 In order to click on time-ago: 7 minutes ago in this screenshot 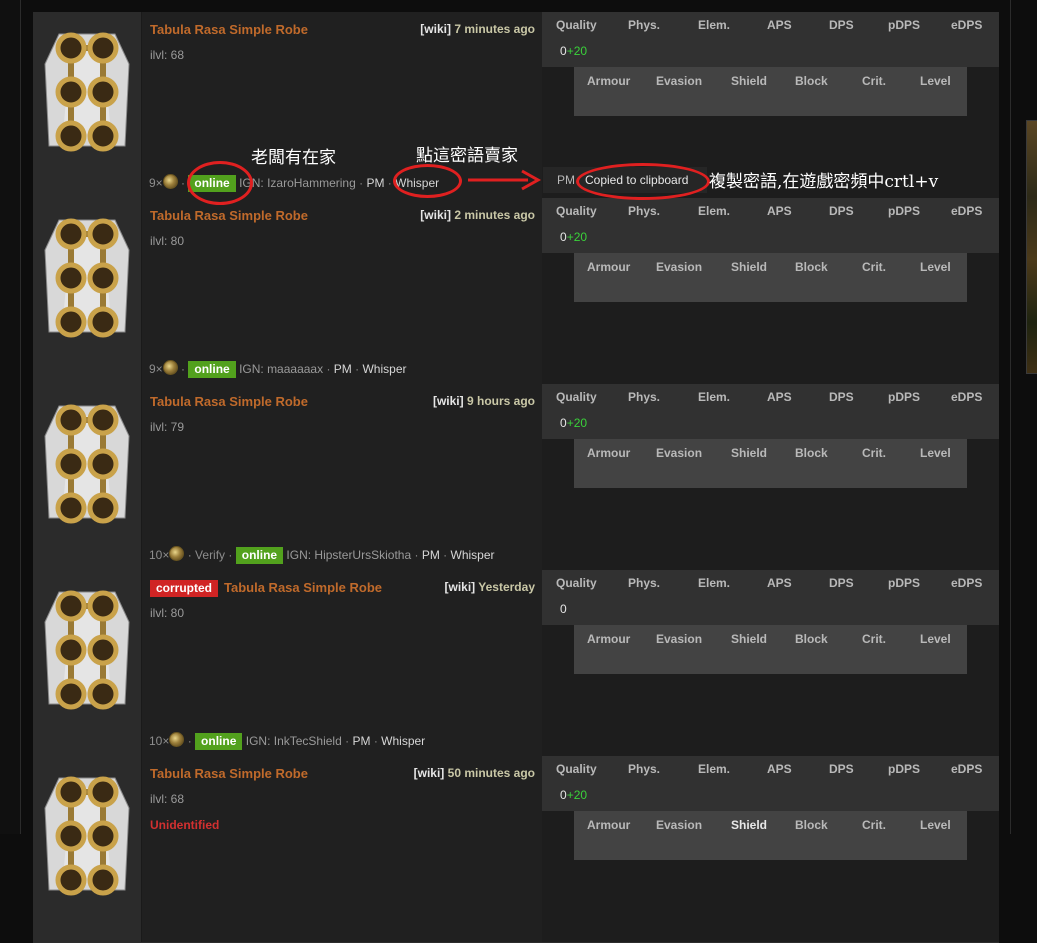, I will do `click(494, 29)`.